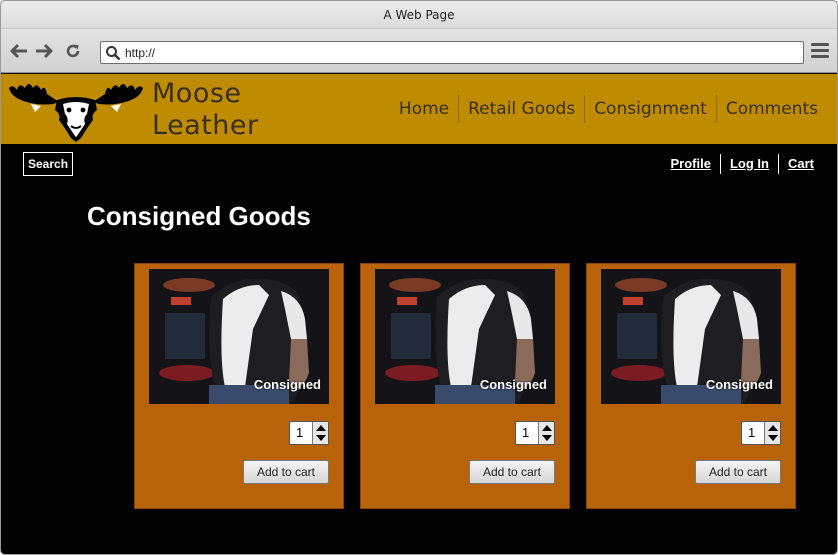 The height and width of the screenshot is (555, 838). What do you see at coordinates (197, 93) in the screenshot?
I see `brand-line-1: Moose` at bounding box center [197, 93].